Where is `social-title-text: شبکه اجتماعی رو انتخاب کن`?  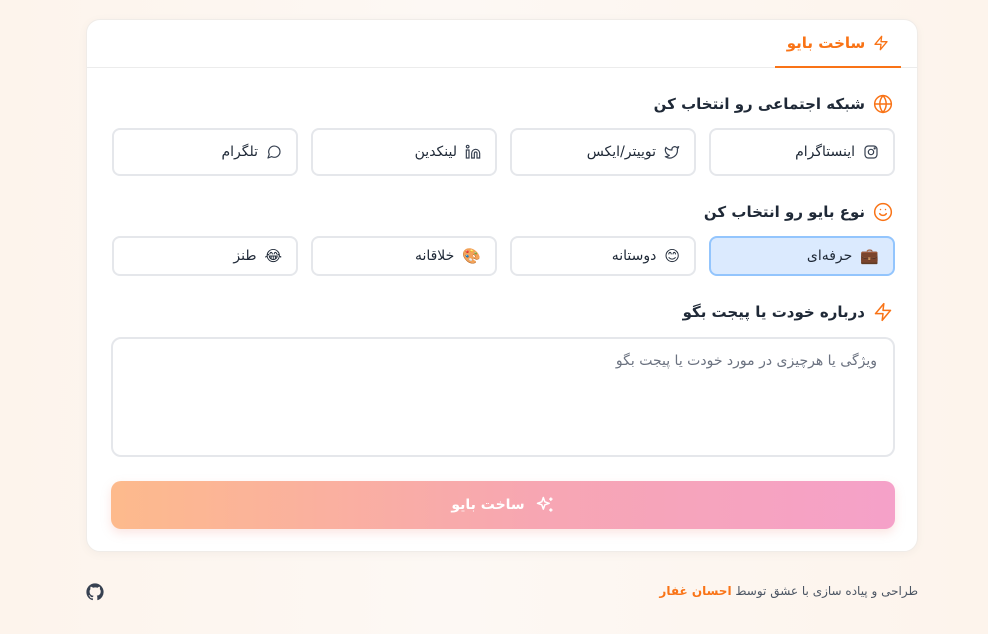
social-title-text: شبکه اجتماعی رو انتخاب کن is located at coordinates (759, 104).